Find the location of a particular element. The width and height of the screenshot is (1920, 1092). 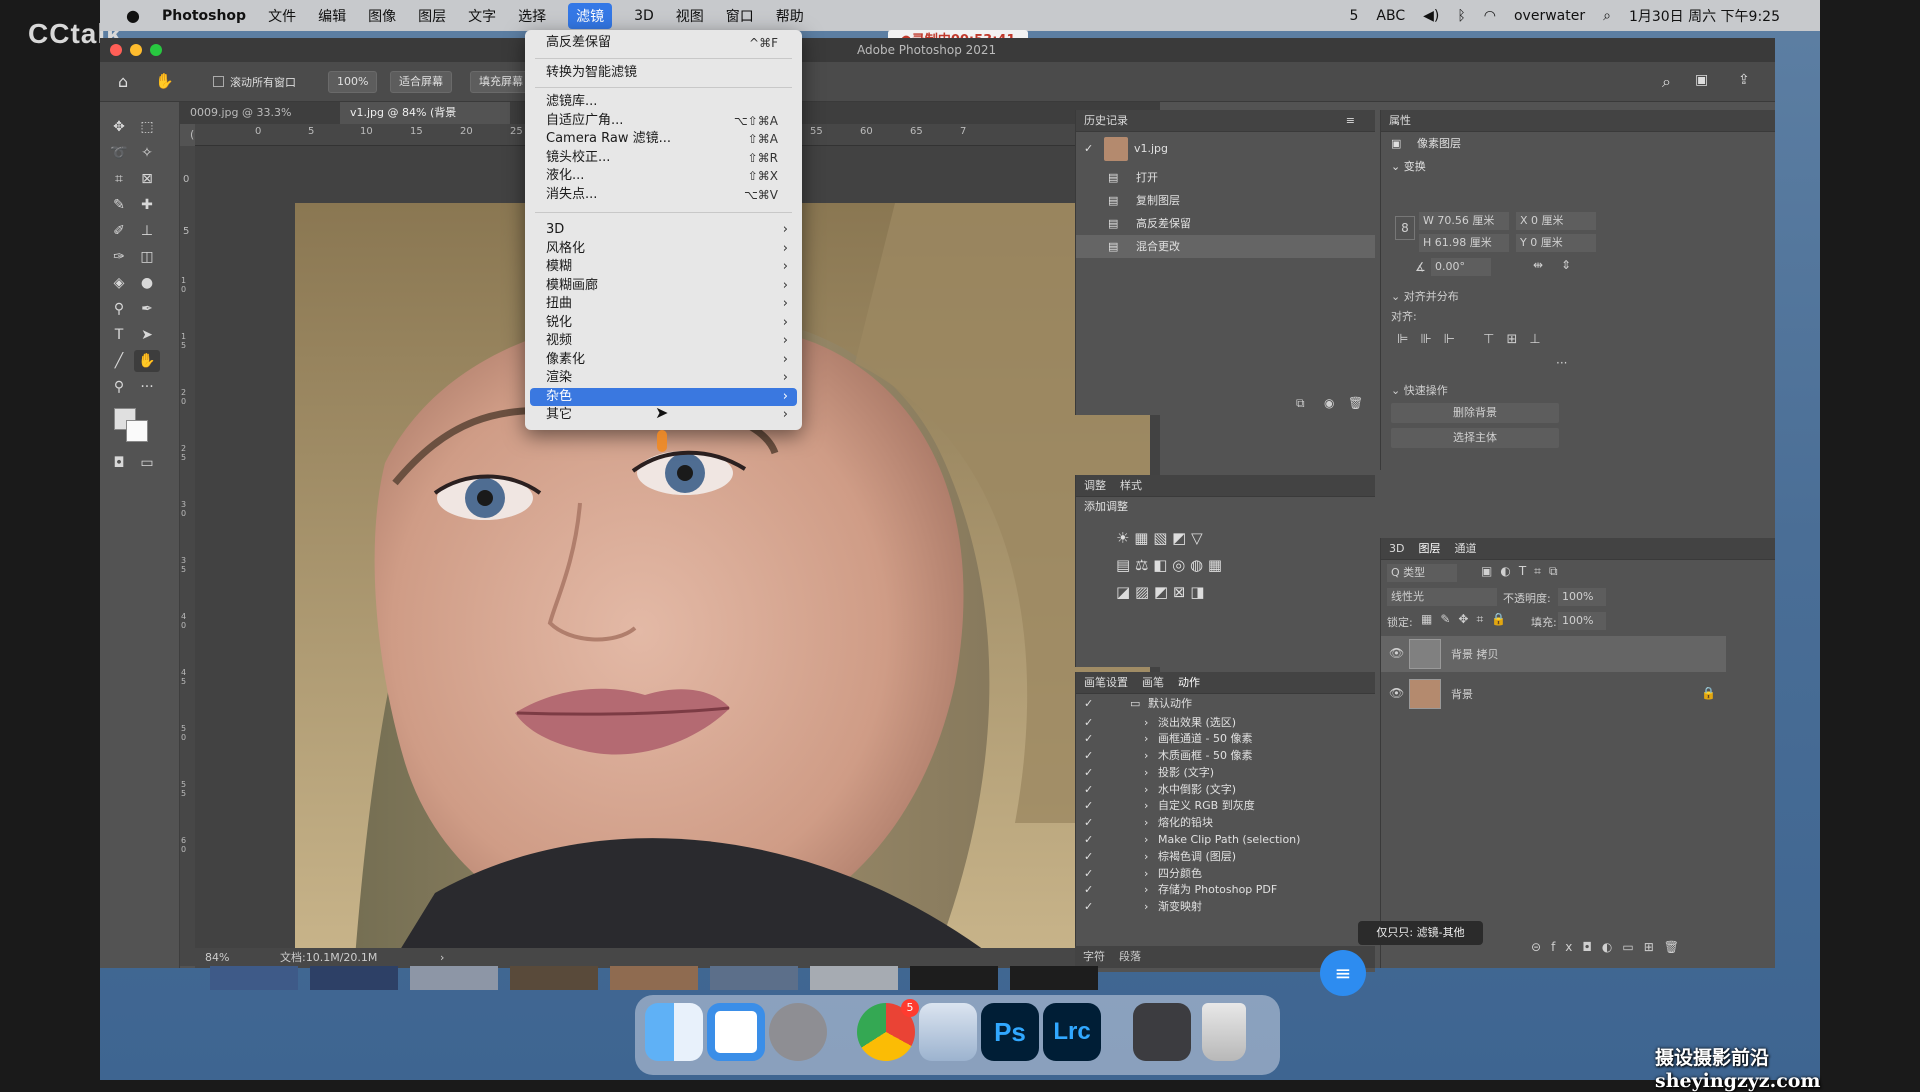

filter-smart-icon: ⧉ is located at coordinates (1557, 571).